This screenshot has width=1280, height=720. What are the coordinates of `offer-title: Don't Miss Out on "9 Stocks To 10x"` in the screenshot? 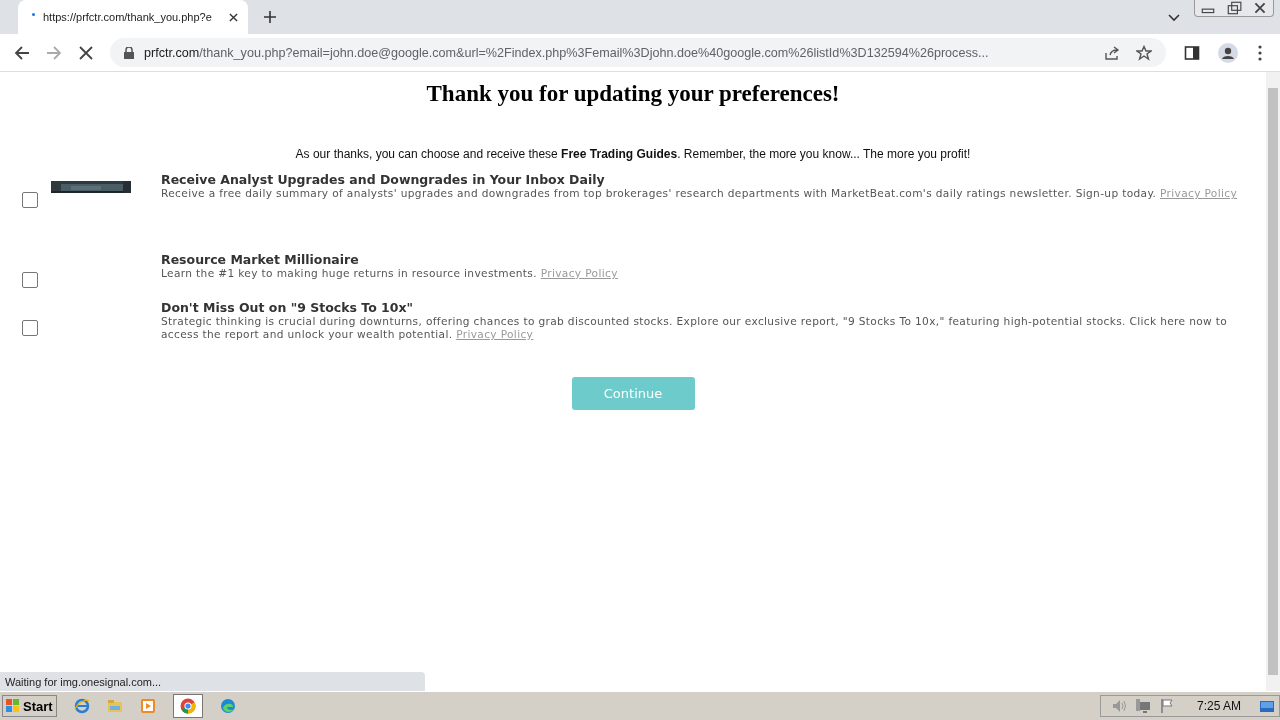 It's located at (288, 308).